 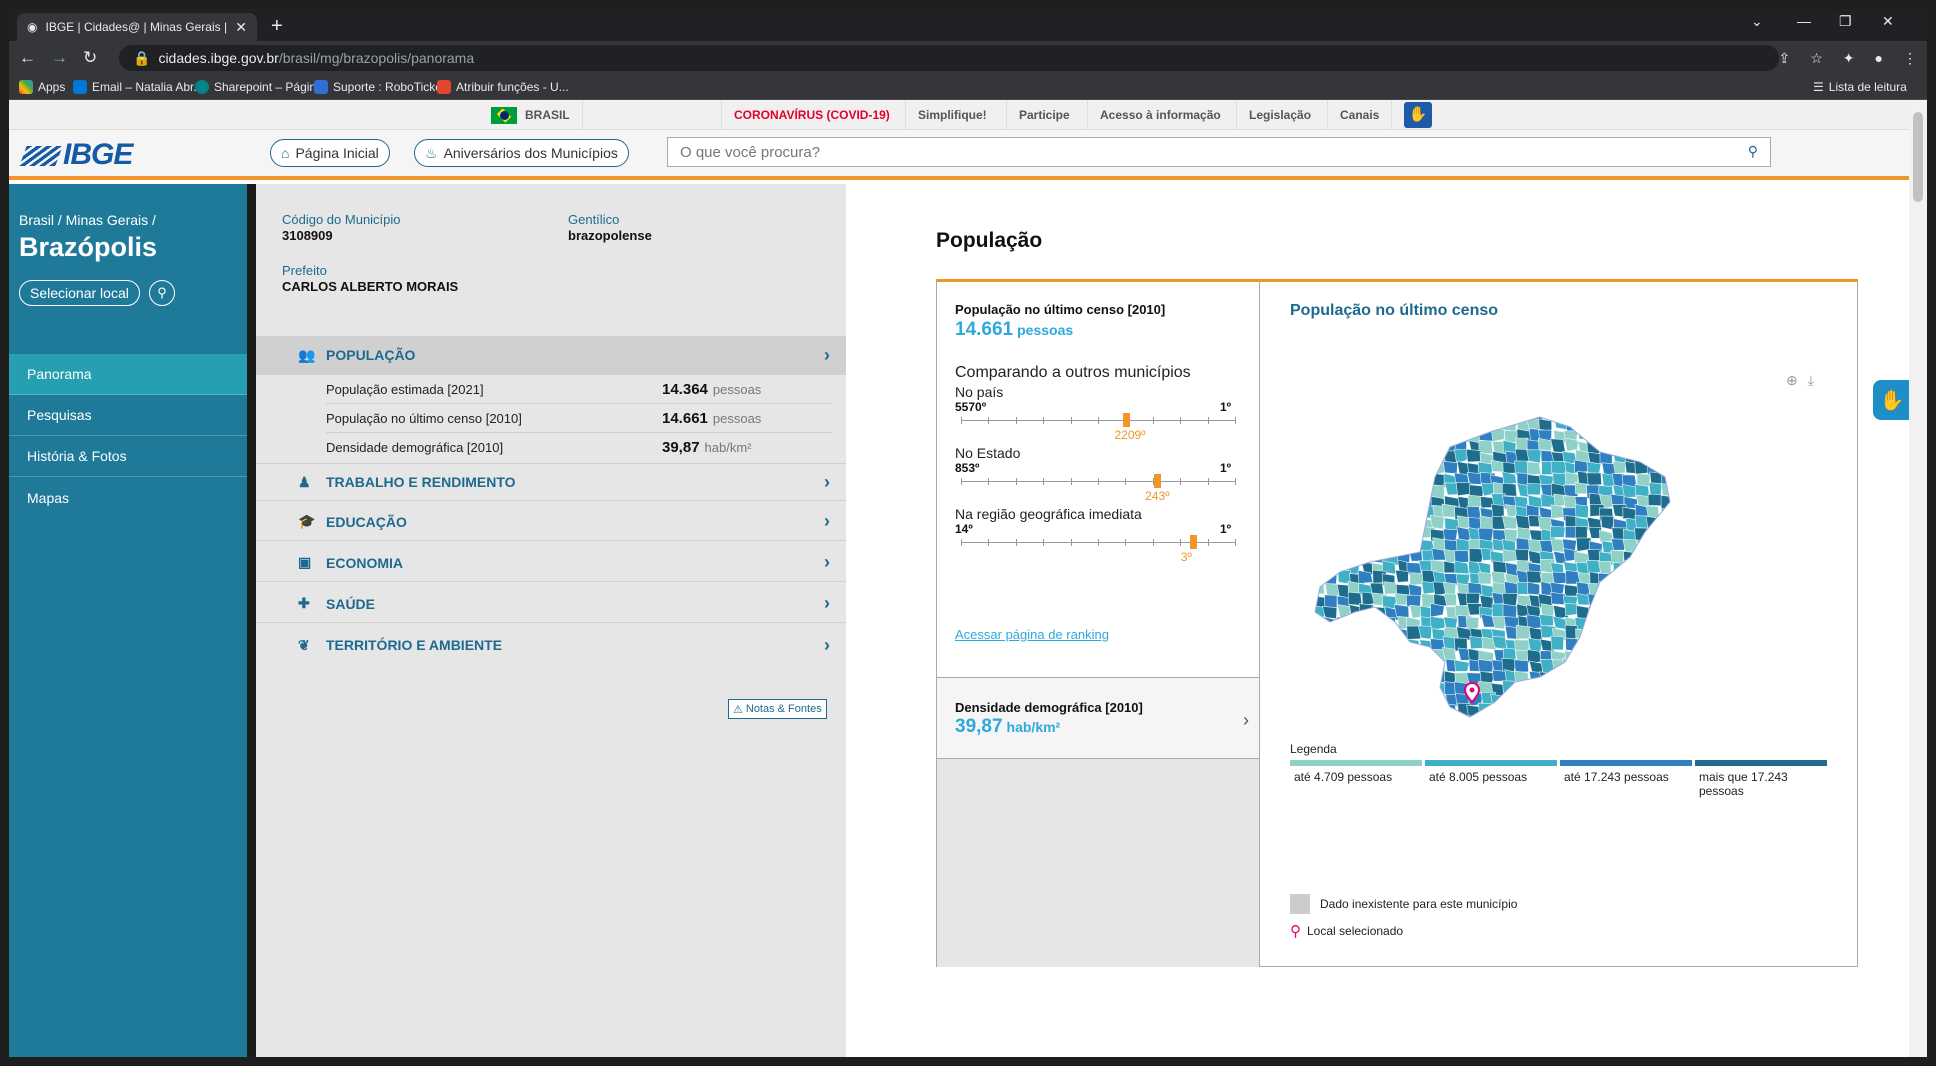 I want to click on section-saude: ✚ SAÚDE ›, so click(x=551, y=604).